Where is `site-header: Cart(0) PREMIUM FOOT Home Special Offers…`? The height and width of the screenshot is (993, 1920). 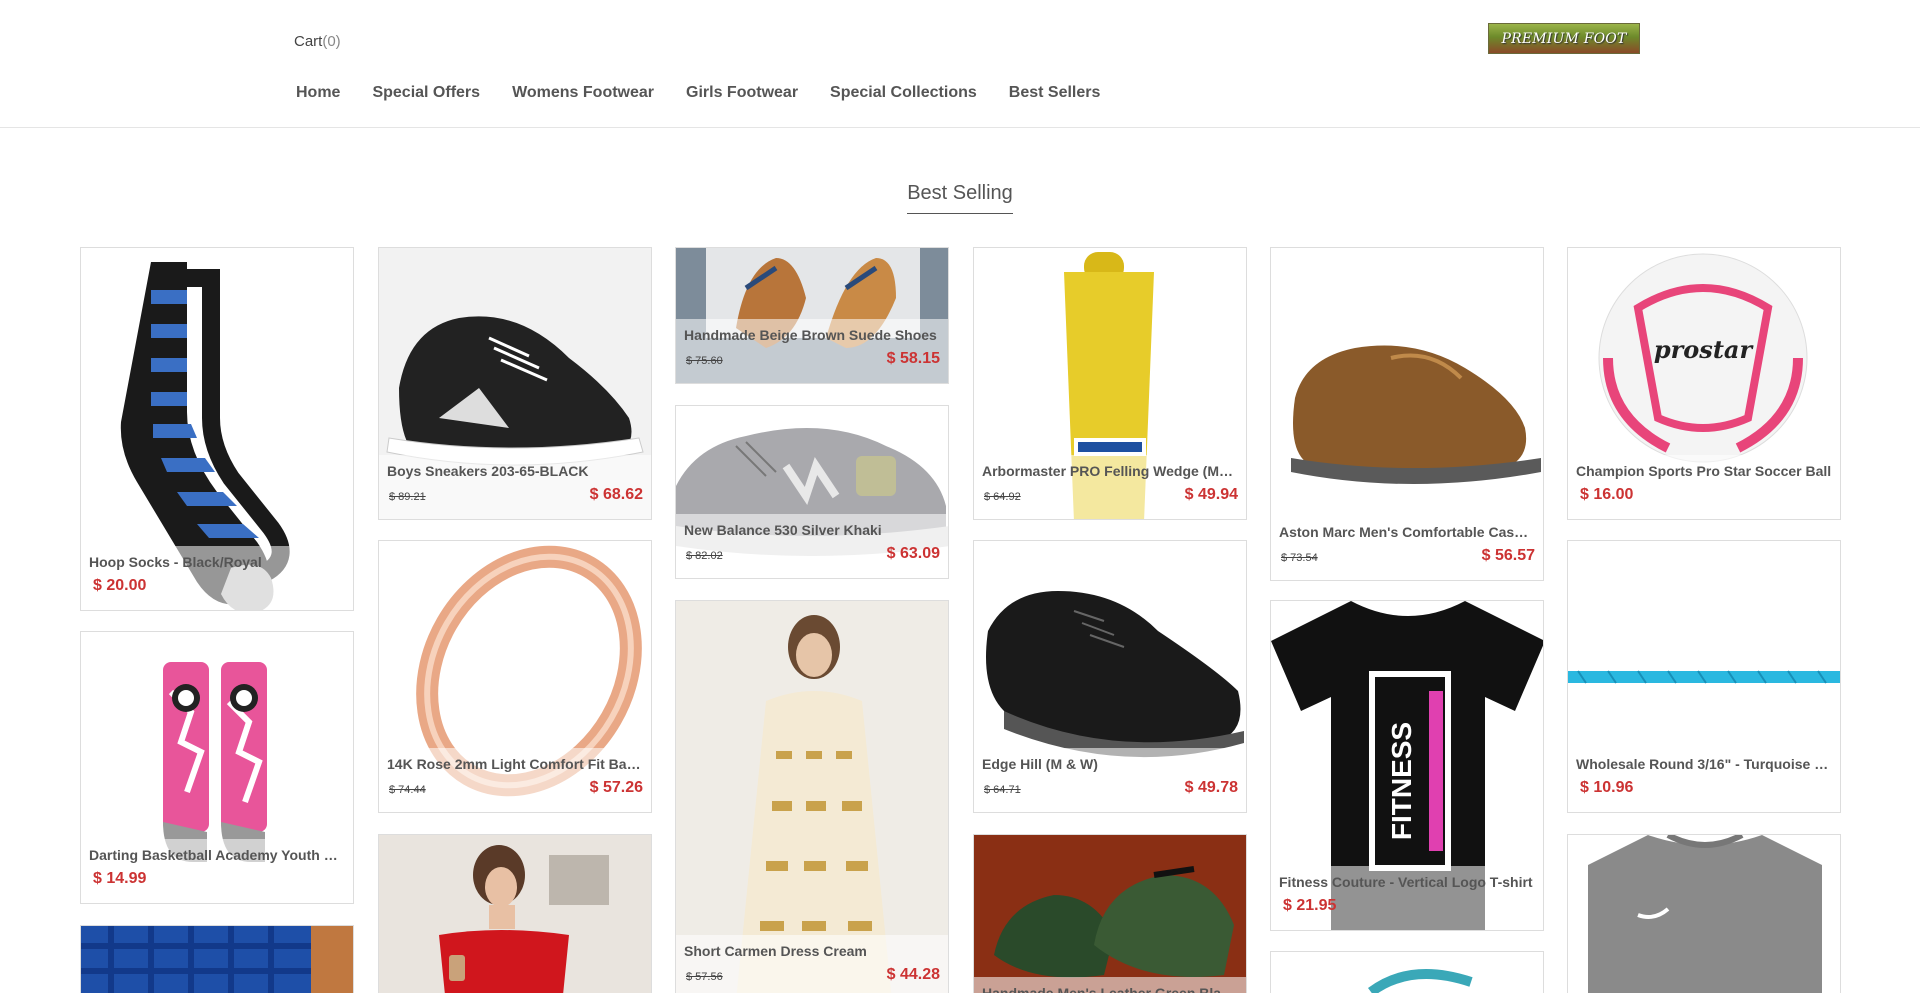 site-header: Cart(0) PREMIUM FOOT Home Special Offers… is located at coordinates (960, 64).